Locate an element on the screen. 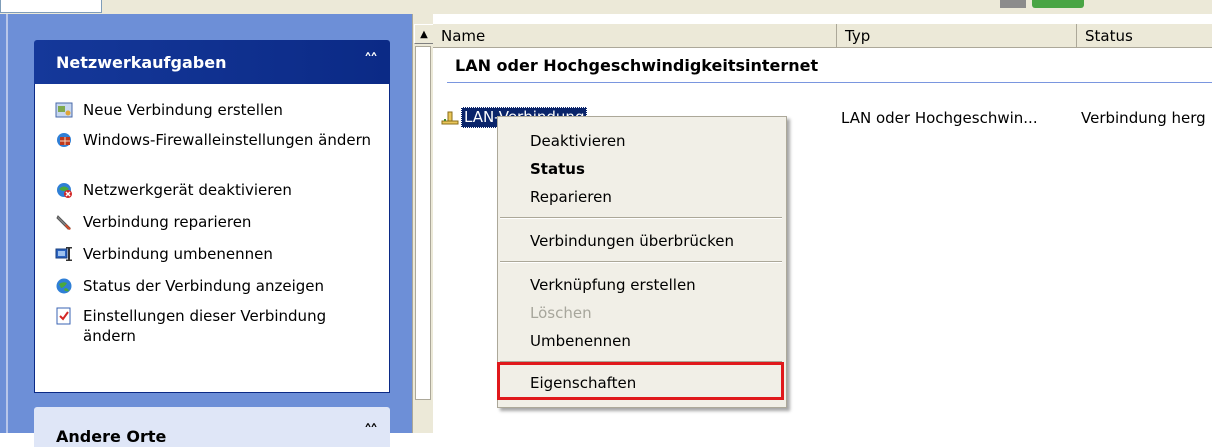 The height and width of the screenshot is (447, 1212). task-repair-connection: Verbindung reparieren is located at coordinates (214, 222).